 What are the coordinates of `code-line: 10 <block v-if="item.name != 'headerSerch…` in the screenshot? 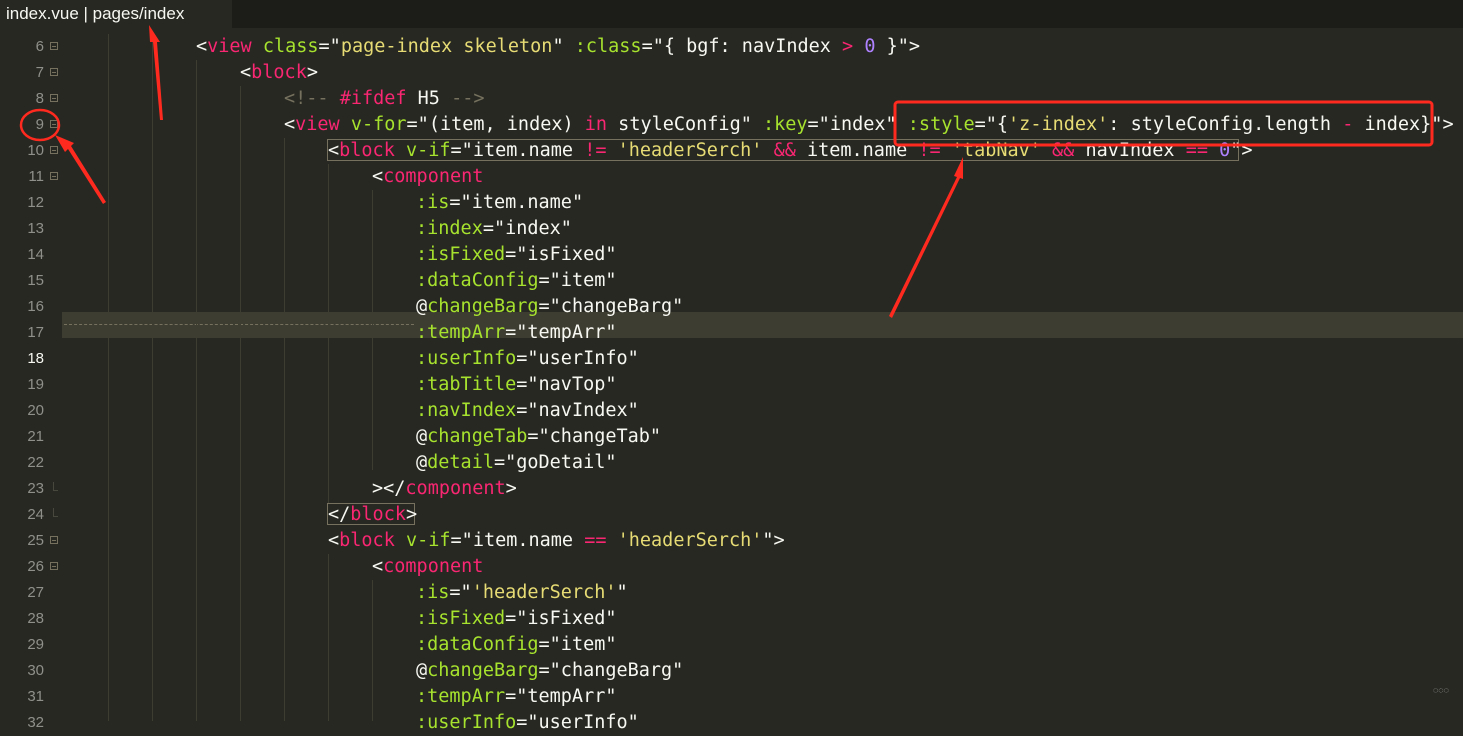 It's located at (731, 151).